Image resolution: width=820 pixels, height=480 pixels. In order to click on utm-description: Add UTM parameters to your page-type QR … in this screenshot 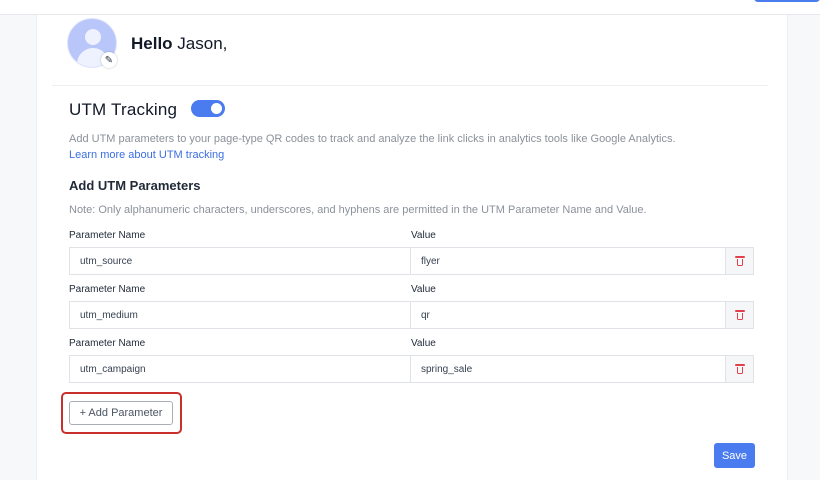, I will do `click(372, 139)`.